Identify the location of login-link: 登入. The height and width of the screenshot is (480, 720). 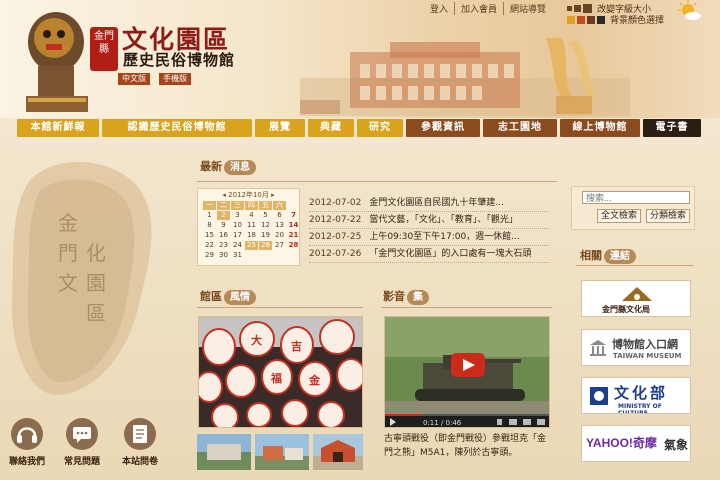
(440, 8).